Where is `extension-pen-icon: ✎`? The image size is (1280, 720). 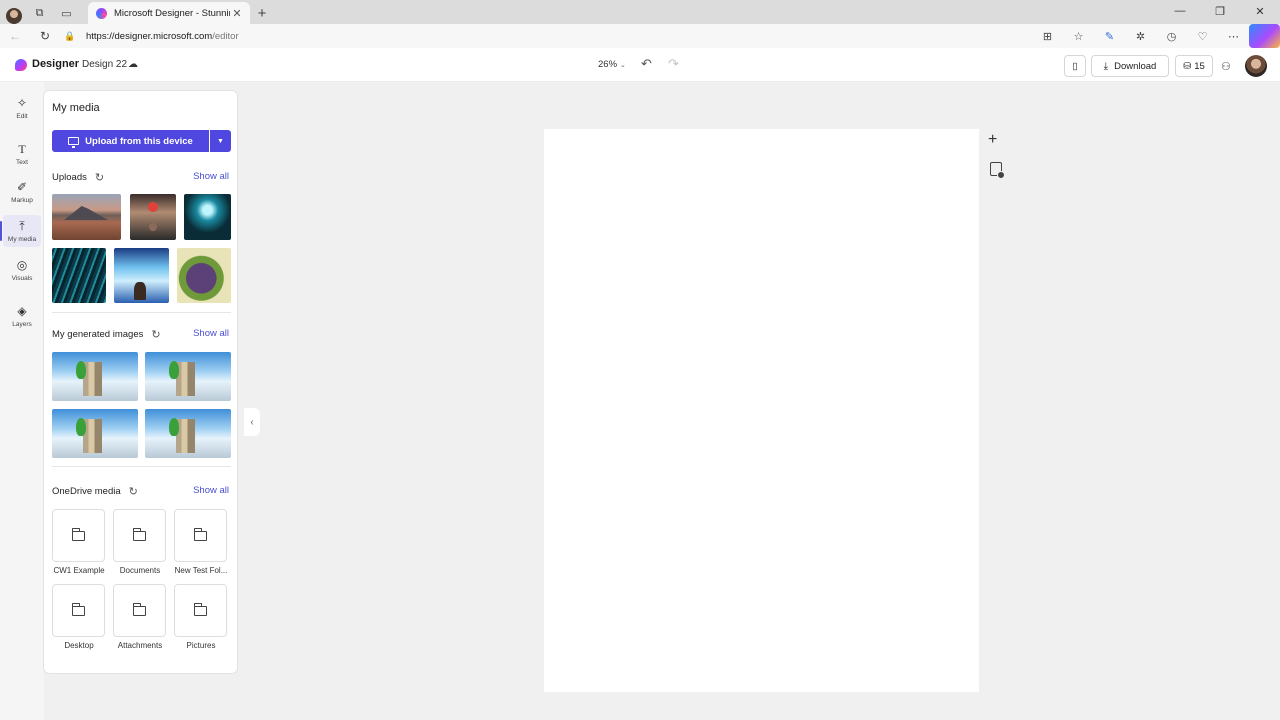 extension-pen-icon: ✎ is located at coordinates (1109, 36).